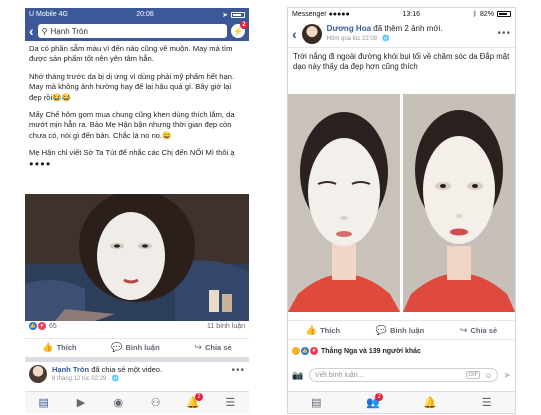  What do you see at coordinates (349, 28) in the screenshot?
I see `author-name: Dương Hoa` at bounding box center [349, 28].